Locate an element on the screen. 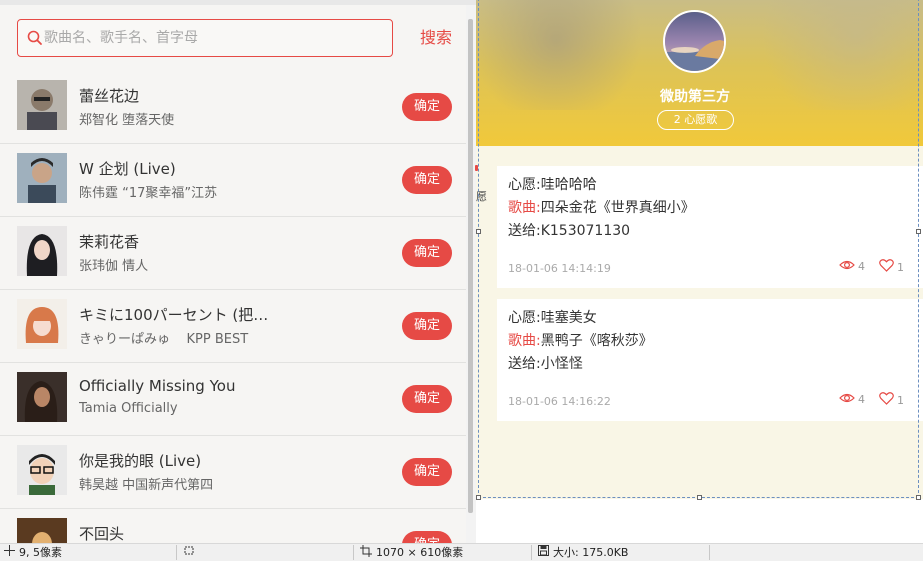 Image resolution: width=923 pixels, height=561 pixels. song-title: W 企划 (Live) is located at coordinates (127, 169).